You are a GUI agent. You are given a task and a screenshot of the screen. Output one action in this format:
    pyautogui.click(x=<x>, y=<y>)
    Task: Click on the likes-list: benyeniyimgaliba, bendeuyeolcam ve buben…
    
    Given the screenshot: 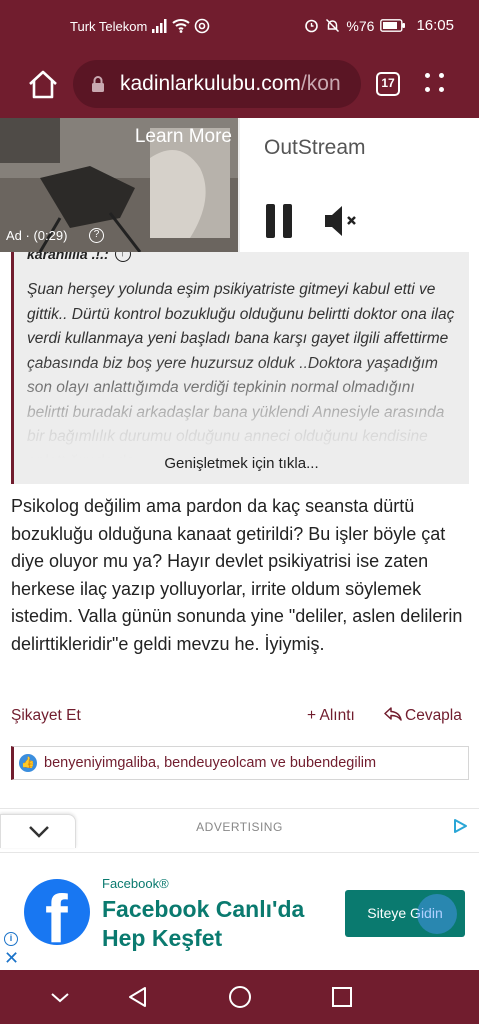 What is the action you would take?
    pyautogui.click(x=210, y=763)
    